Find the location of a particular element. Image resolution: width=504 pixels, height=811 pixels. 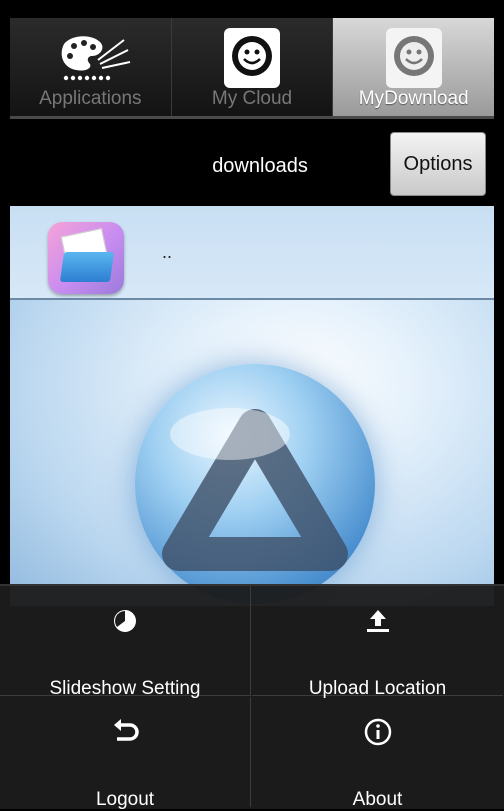

tab-my-download: MyDownload is located at coordinates (414, 67).